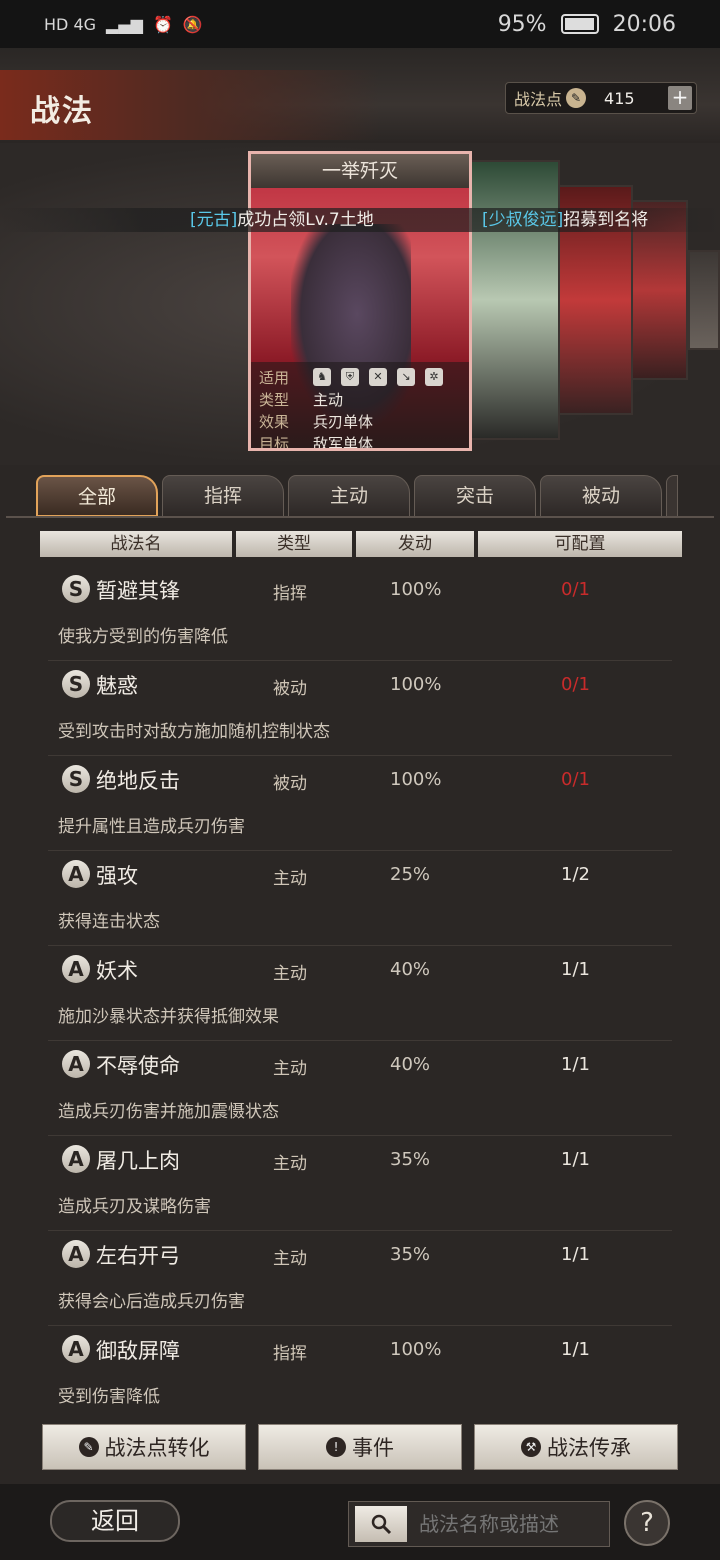 This screenshot has height=1560, width=720. What do you see at coordinates (360, 301) in the screenshot?
I see `selected-tactic-card: 一举歼灭 适用 ♞ ⛨ ✕ ↘ ✲ 类型 主动 效果 兵刃单体 目标 敌军单体` at bounding box center [360, 301].